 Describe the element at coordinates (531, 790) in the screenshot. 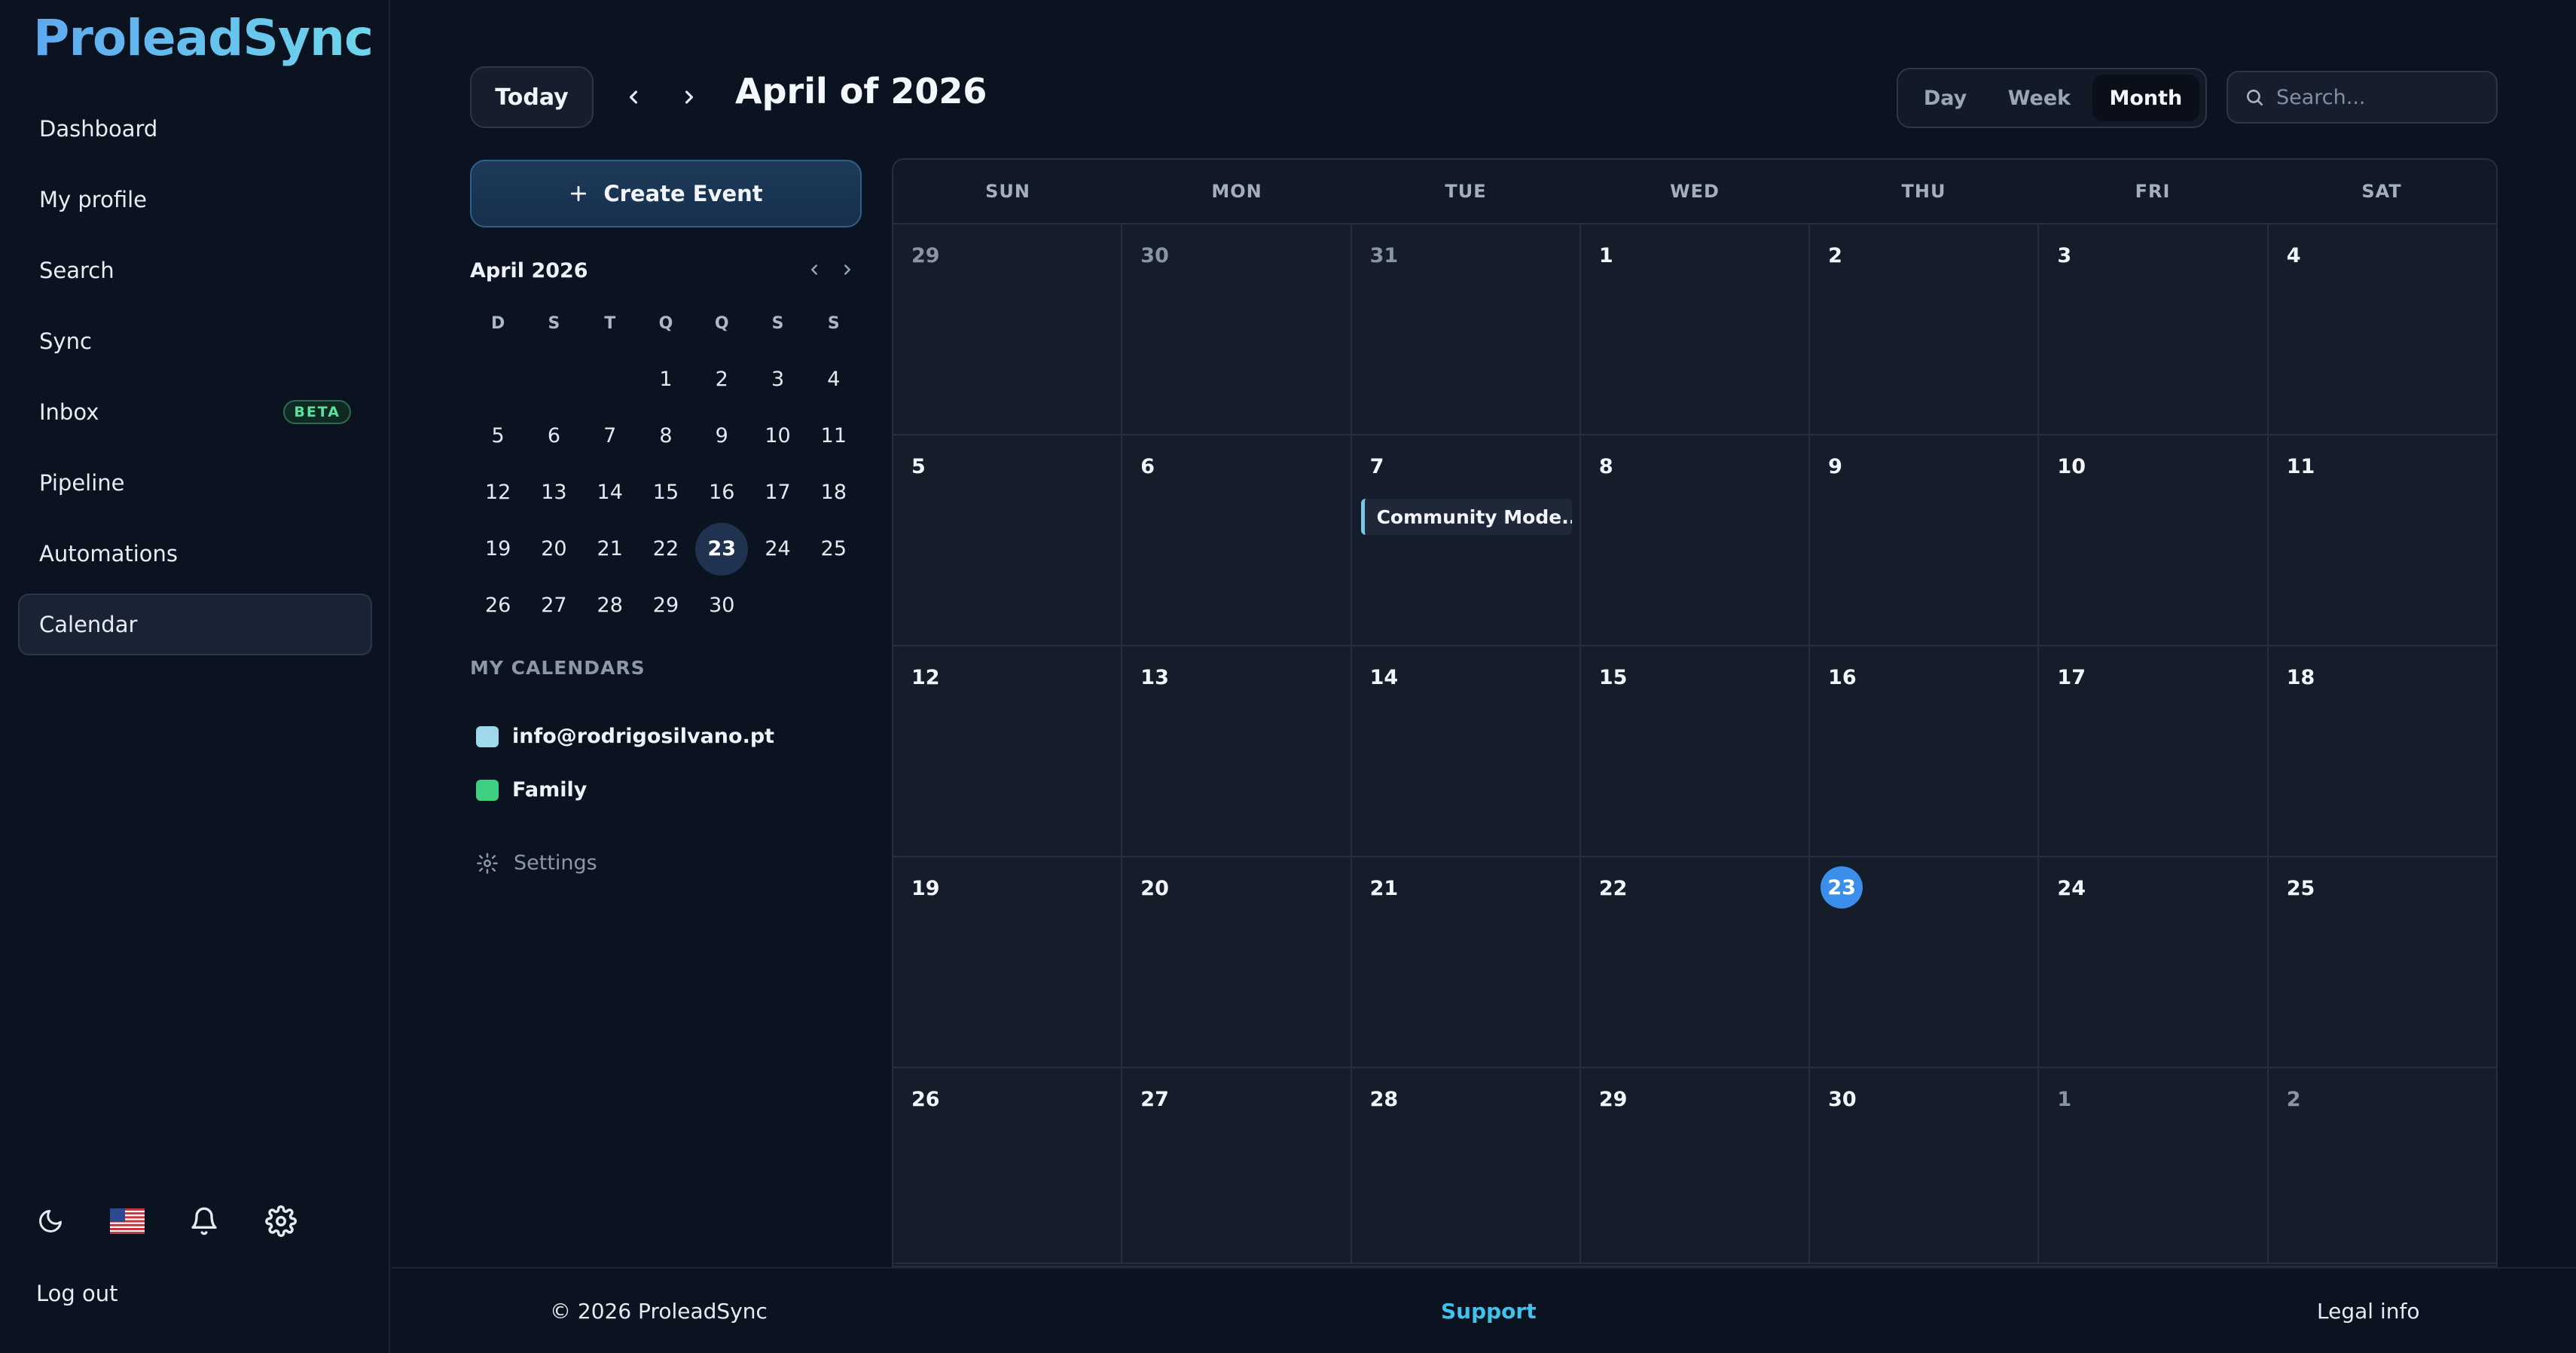

I see `calendar-item: Family` at that location.